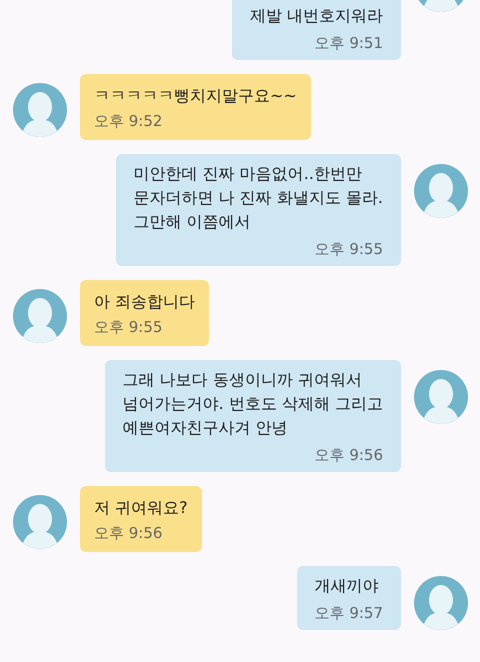 This screenshot has width=480, height=662. I want to click on message-text: 아 죄송합니다, so click(145, 302).